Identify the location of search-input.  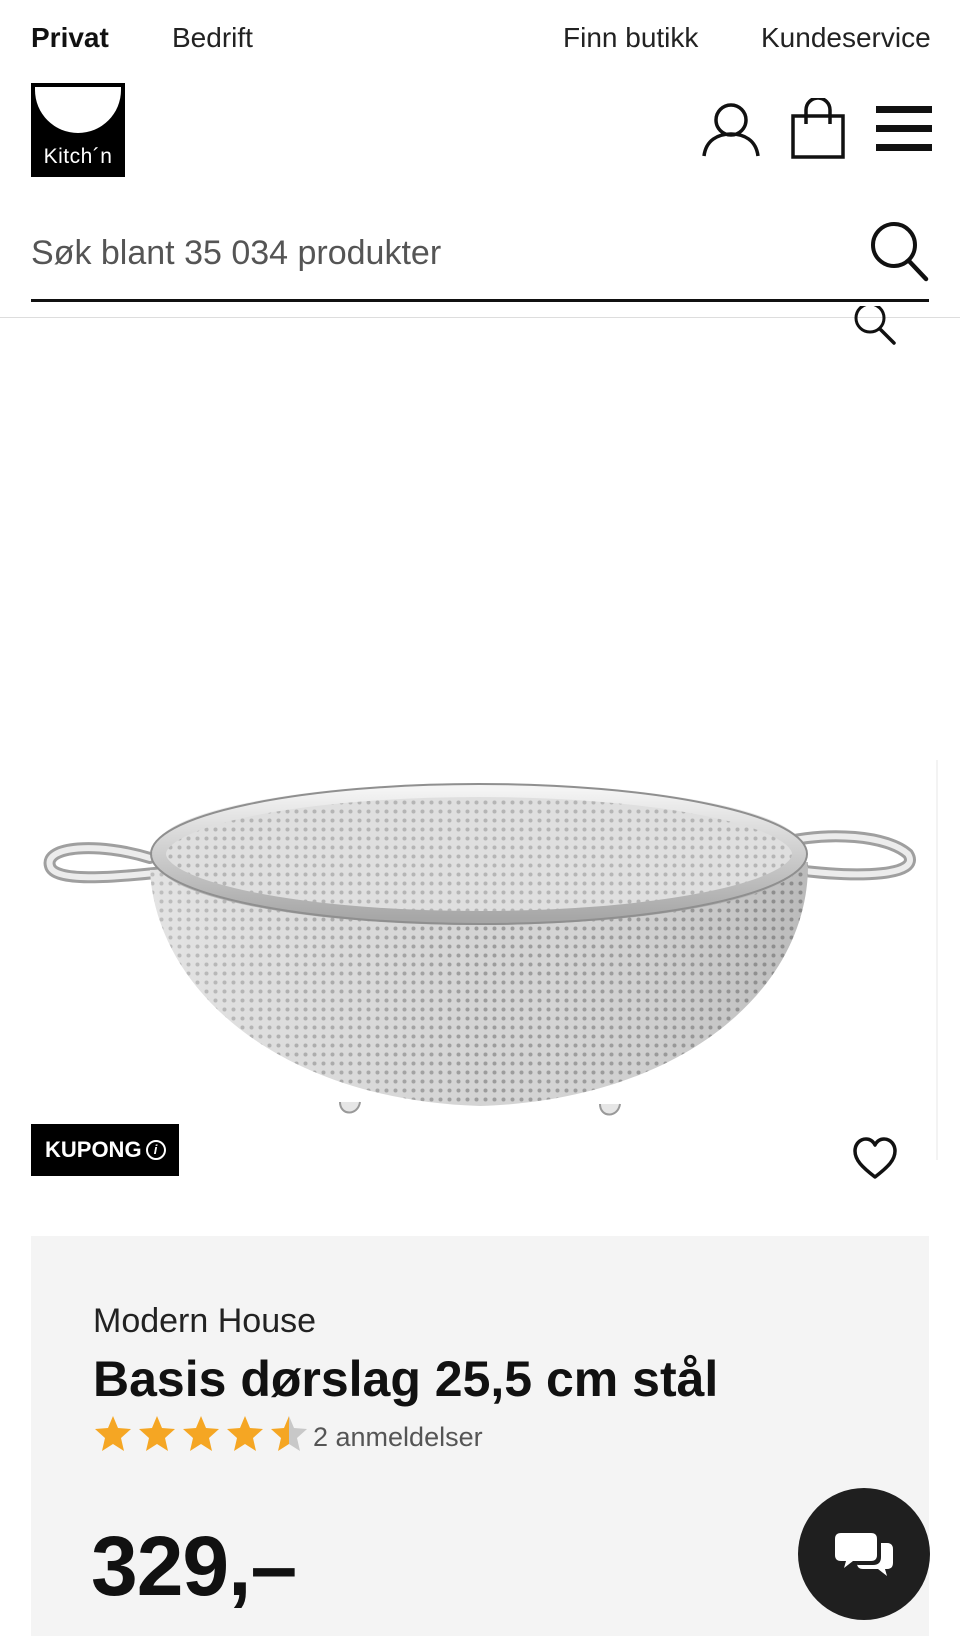
(441, 253).